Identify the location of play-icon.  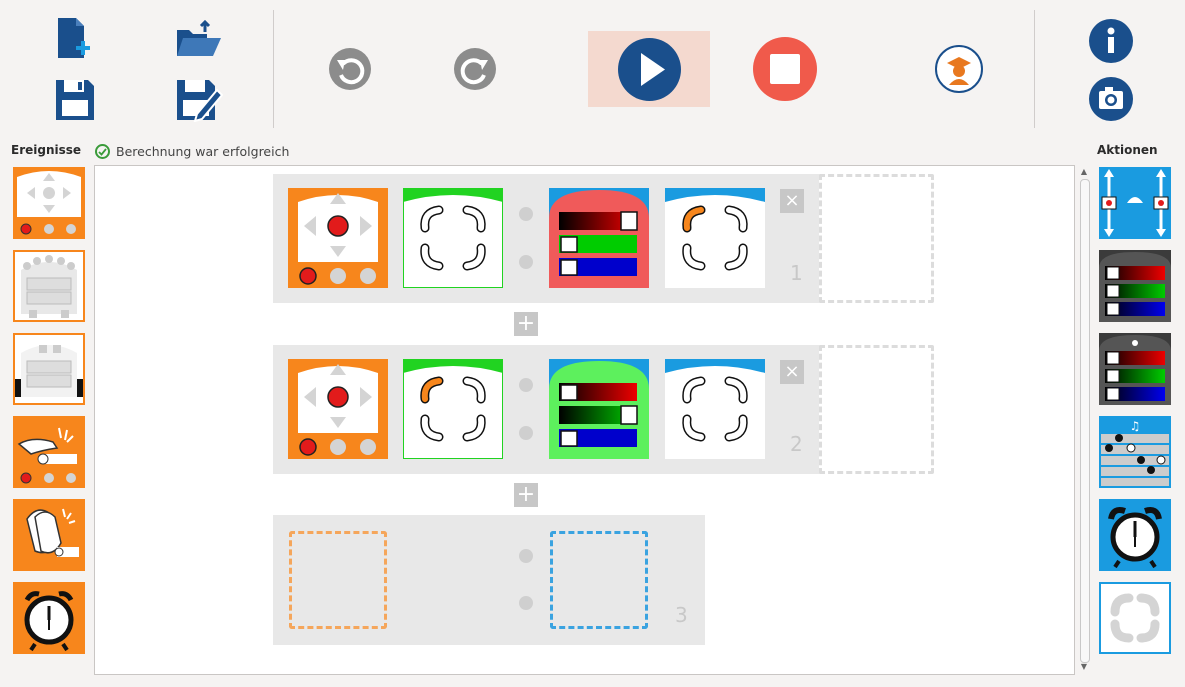
(653, 69).